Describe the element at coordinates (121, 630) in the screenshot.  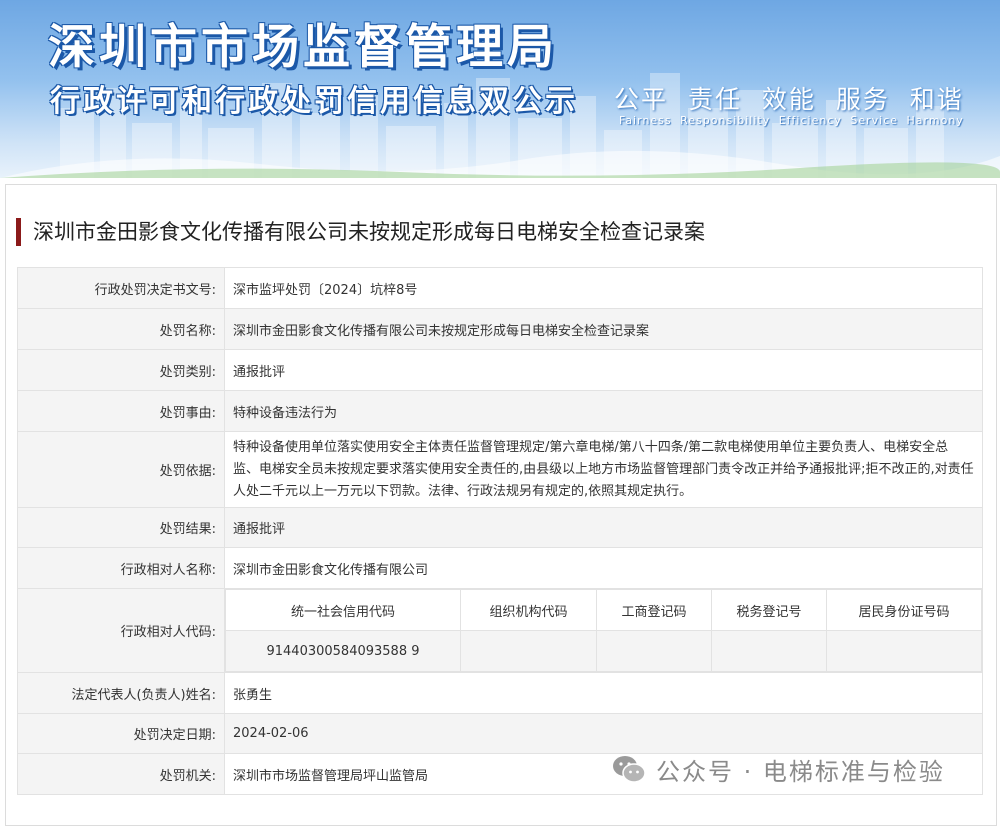
I see `party-code-label: 行政相对人代码:` at that location.